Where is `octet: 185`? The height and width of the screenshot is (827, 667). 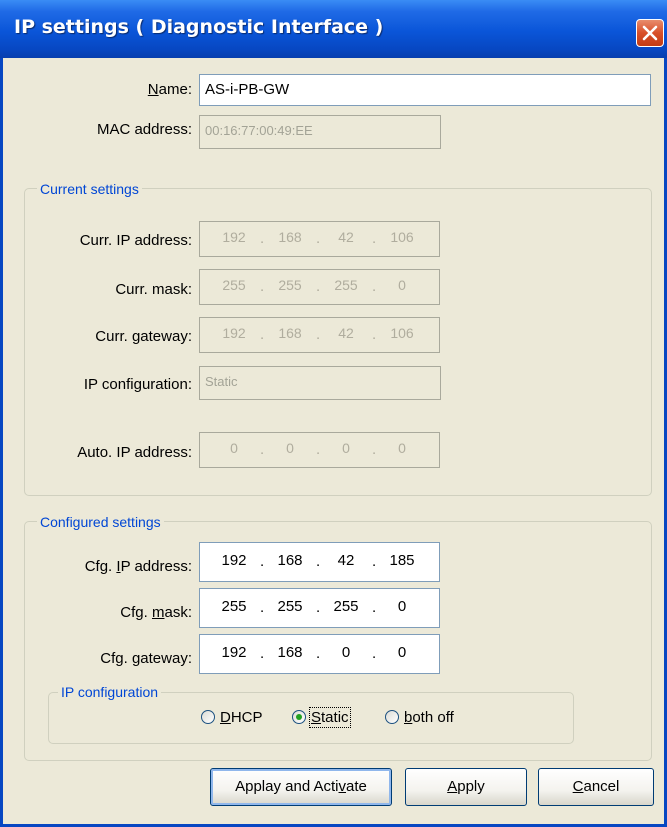
octet: 185 is located at coordinates (402, 560).